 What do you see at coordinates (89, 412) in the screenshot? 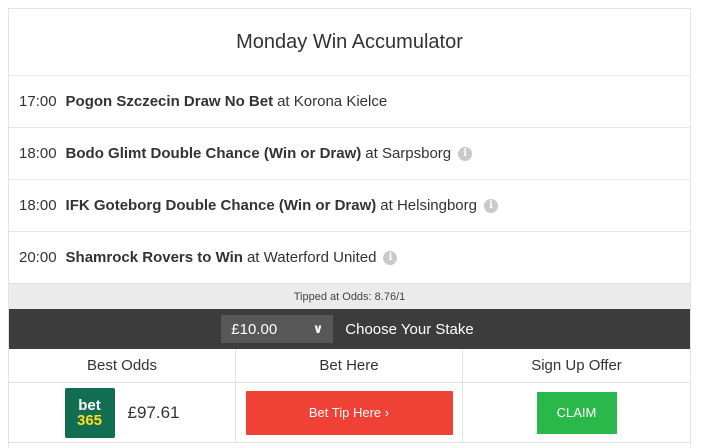
I see `bet365-logo: bet 365` at bounding box center [89, 412].